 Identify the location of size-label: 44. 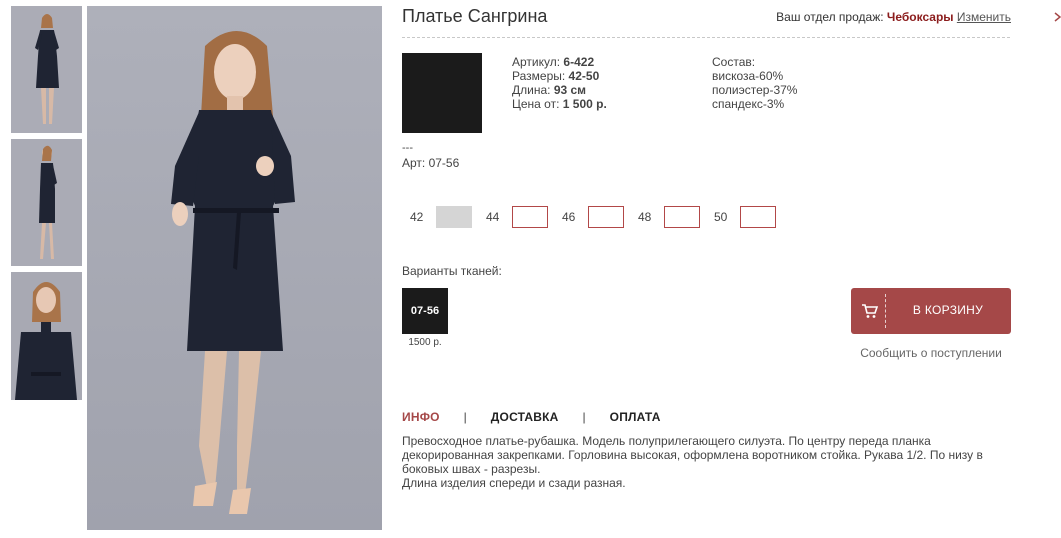
(493, 217).